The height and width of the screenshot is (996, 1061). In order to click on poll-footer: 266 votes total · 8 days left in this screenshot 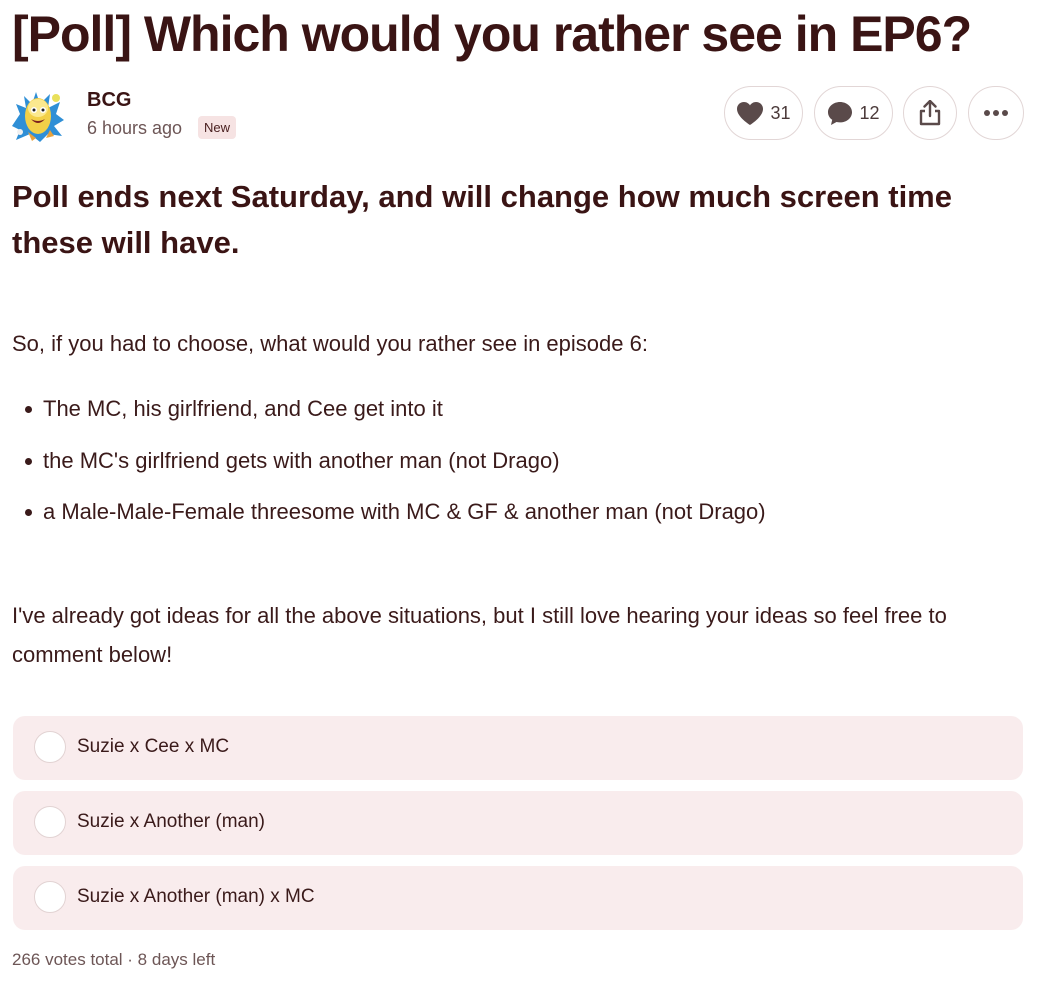, I will do `click(114, 959)`.